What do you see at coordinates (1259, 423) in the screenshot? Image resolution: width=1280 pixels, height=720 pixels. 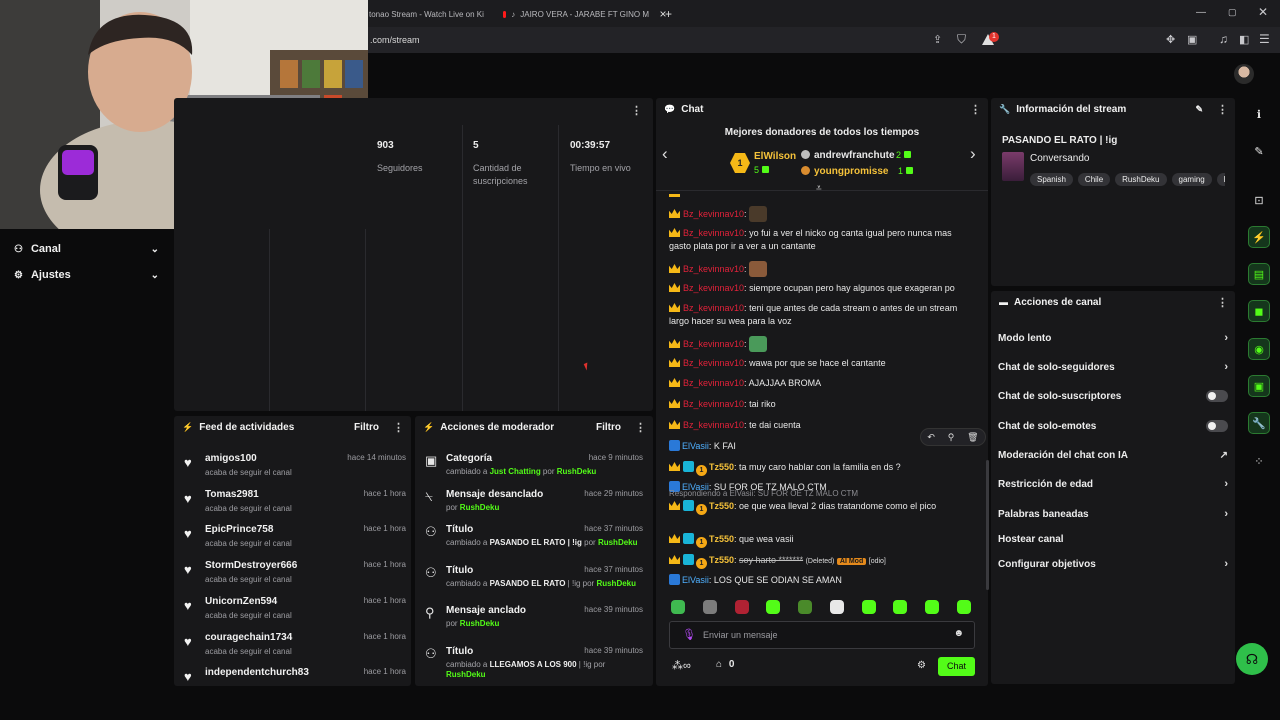 I see `wrench-icon: 🔧` at bounding box center [1259, 423].